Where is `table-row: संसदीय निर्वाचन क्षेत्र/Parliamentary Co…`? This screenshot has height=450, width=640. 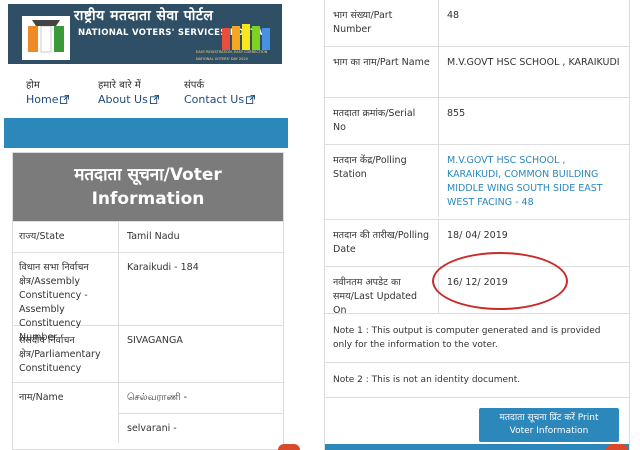 table-row: संसदीय निर्वाचन क्षेत्र/Parliamentary Co… is located at coordinates (148, 353).